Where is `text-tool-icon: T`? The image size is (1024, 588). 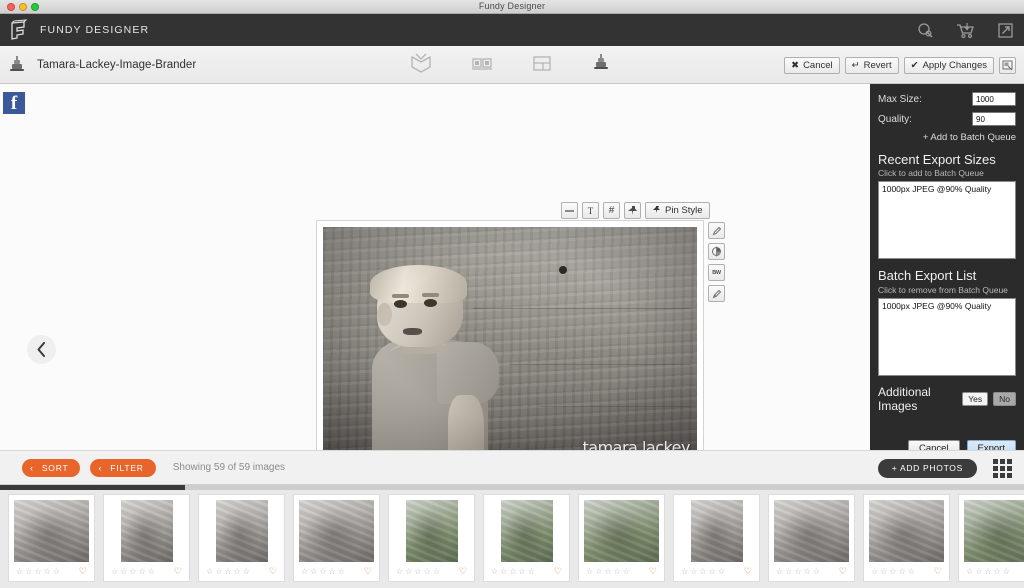 text-tool-icon: T is located at coordinates (590, 210).